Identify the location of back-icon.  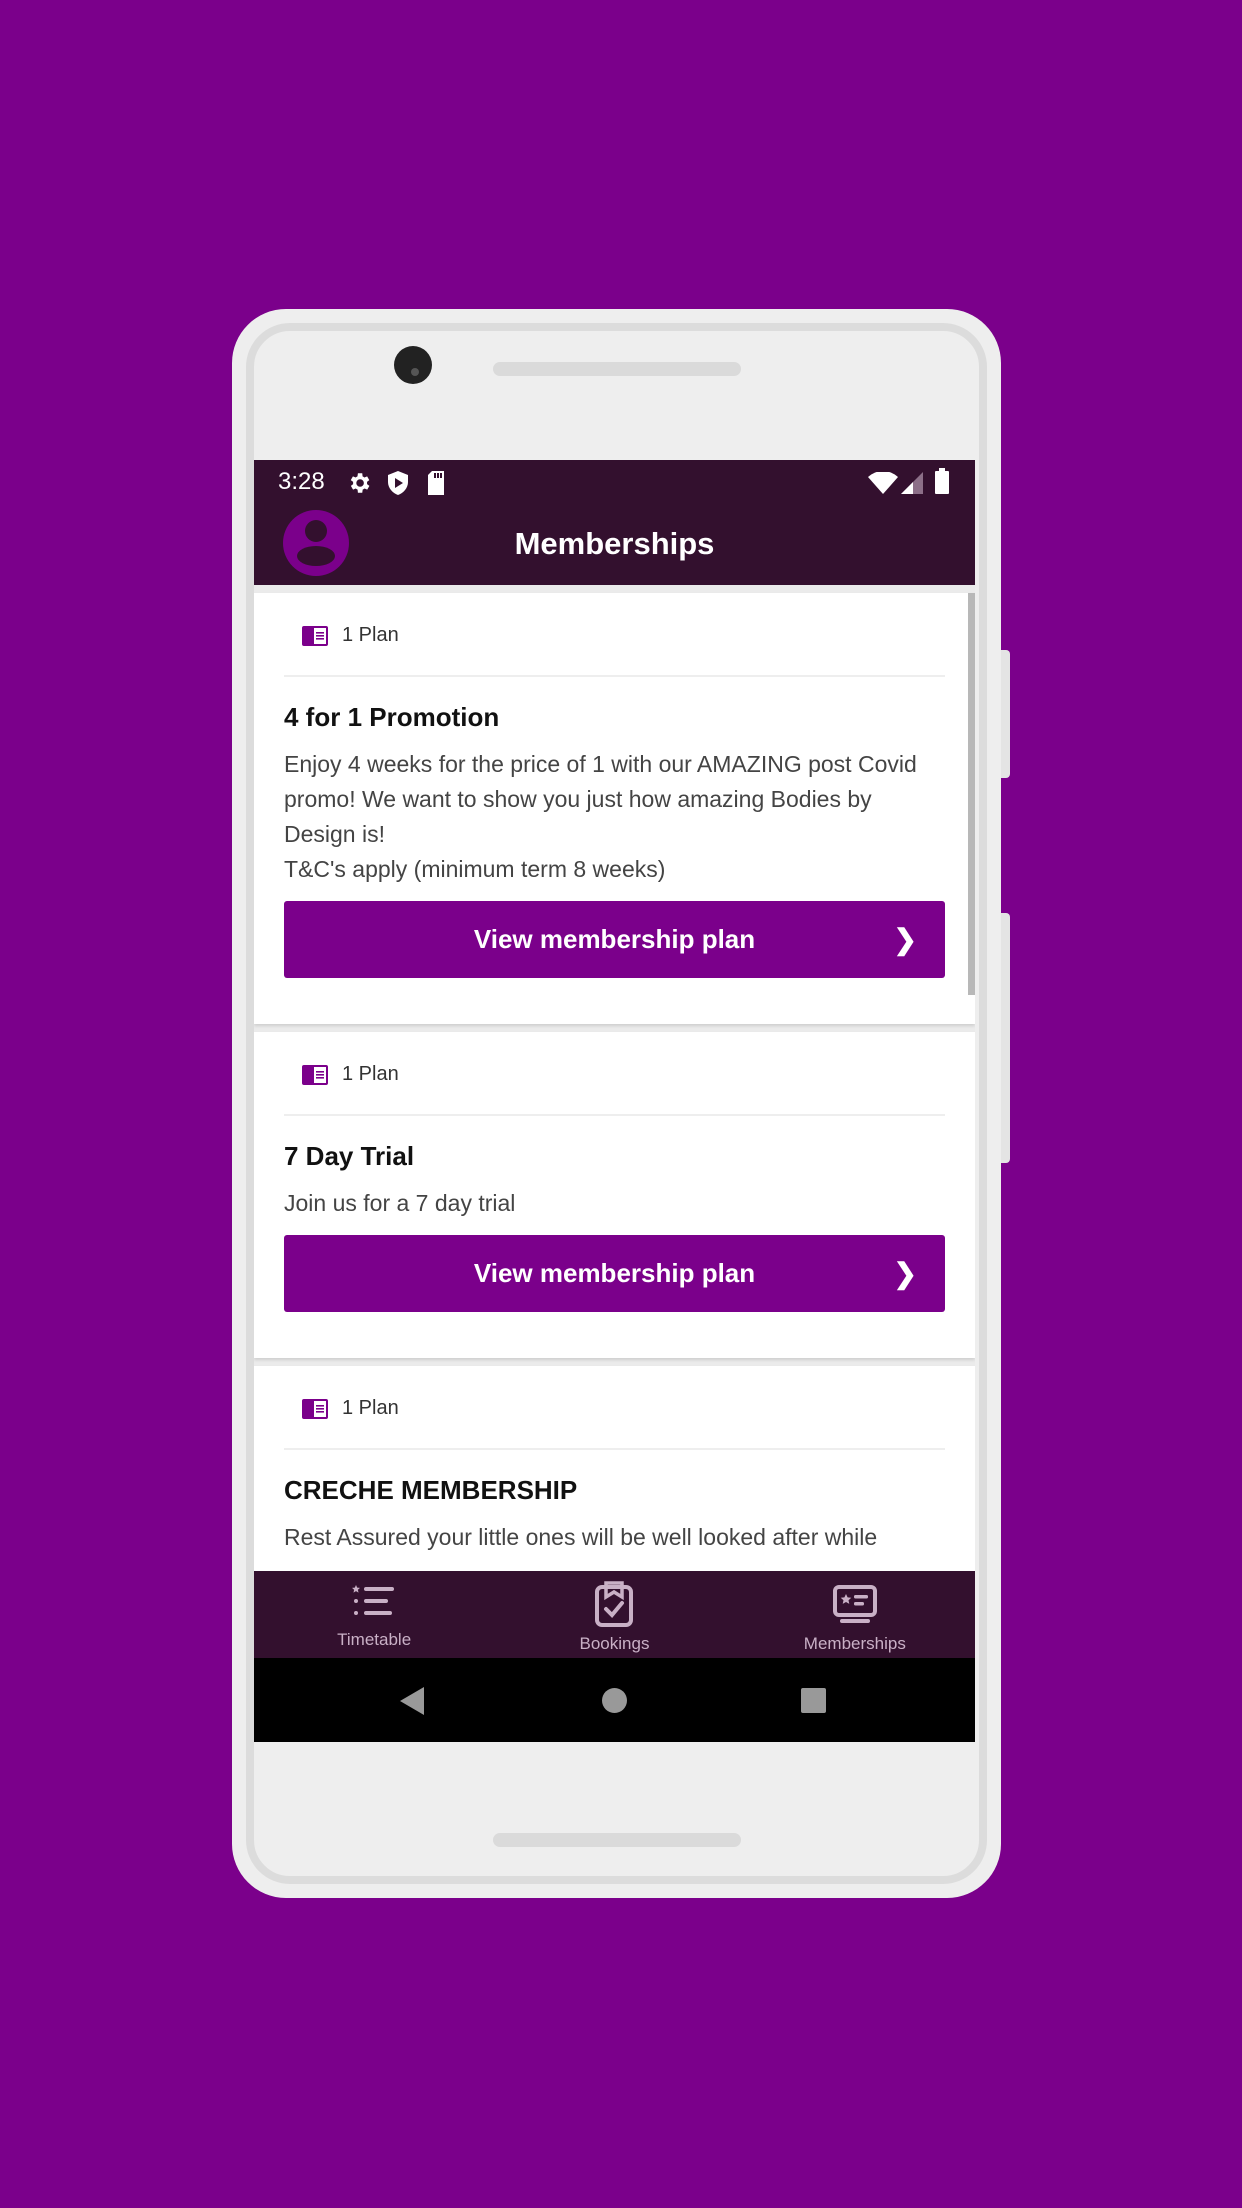
(412, 1701).